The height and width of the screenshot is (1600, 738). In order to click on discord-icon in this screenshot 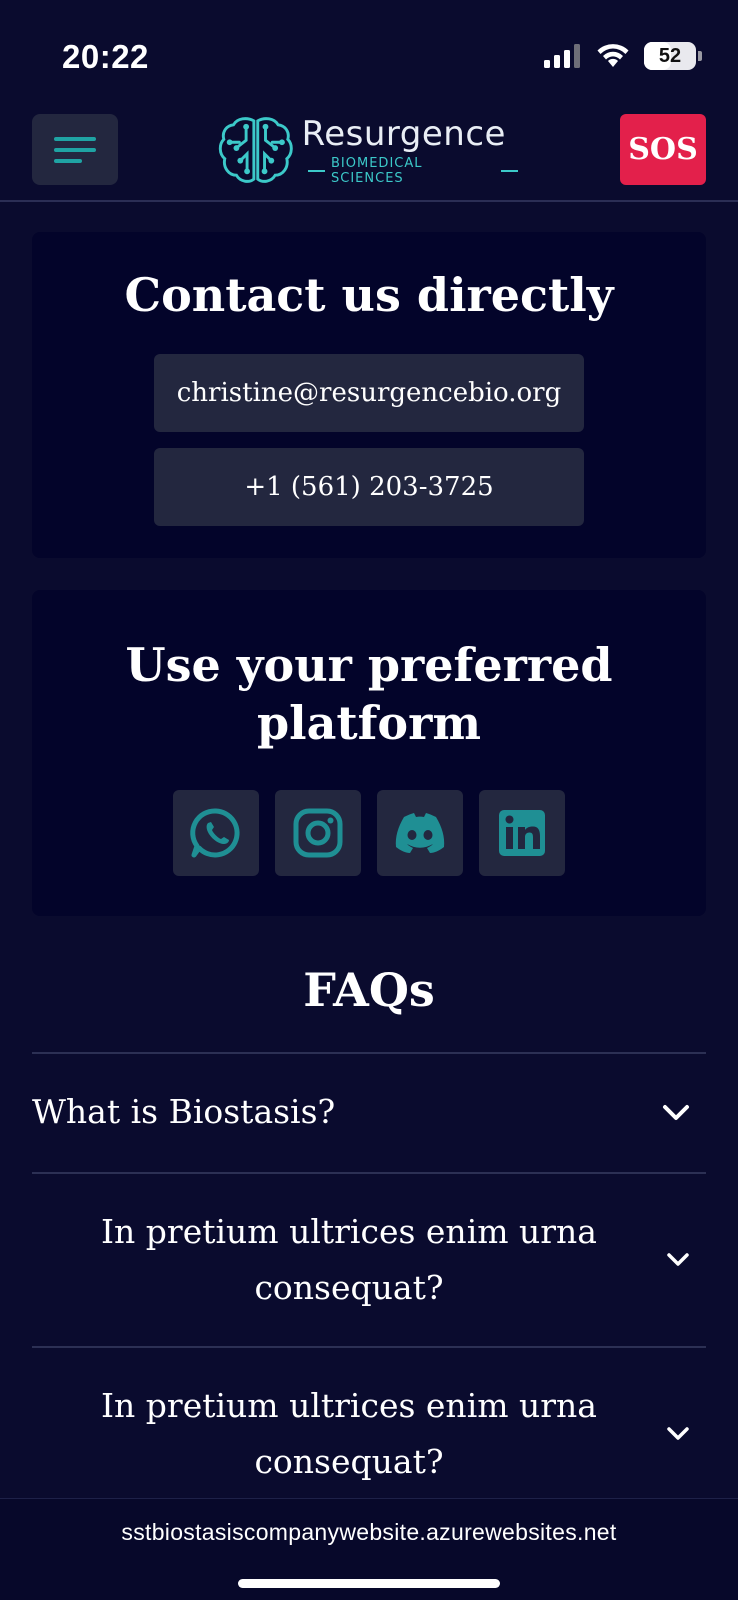, I will do `click(420, 833)`.